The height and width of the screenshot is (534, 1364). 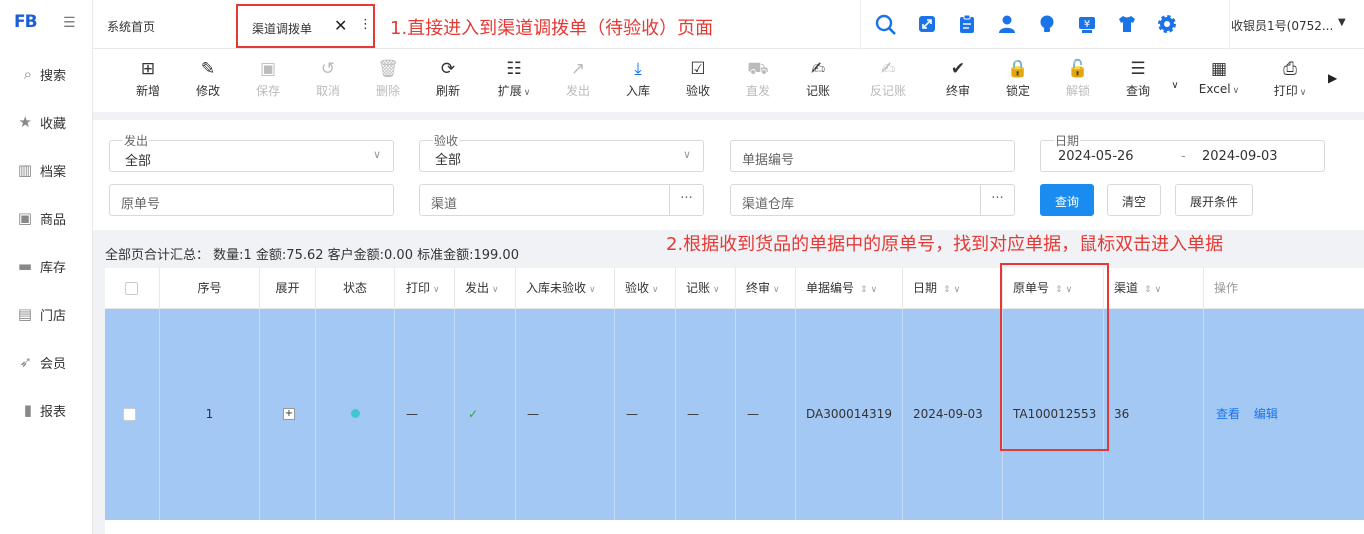 What do you see at coordinates (1154, 288) in the screenshot?
I see `header-channel: 渠道 ⇕ ∨` at bounding box center [1154, 288].